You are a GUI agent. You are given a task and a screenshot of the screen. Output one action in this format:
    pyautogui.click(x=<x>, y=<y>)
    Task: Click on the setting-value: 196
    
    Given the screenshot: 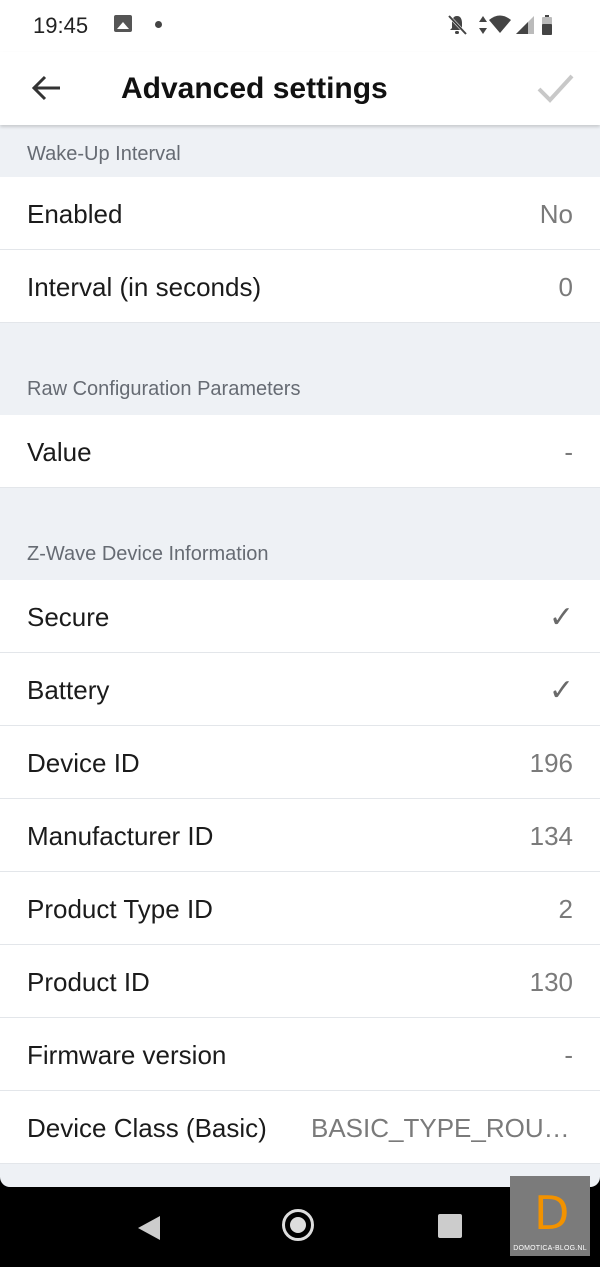 What is the action you would take?
    pyautogui.click(x=551, y=763)
    